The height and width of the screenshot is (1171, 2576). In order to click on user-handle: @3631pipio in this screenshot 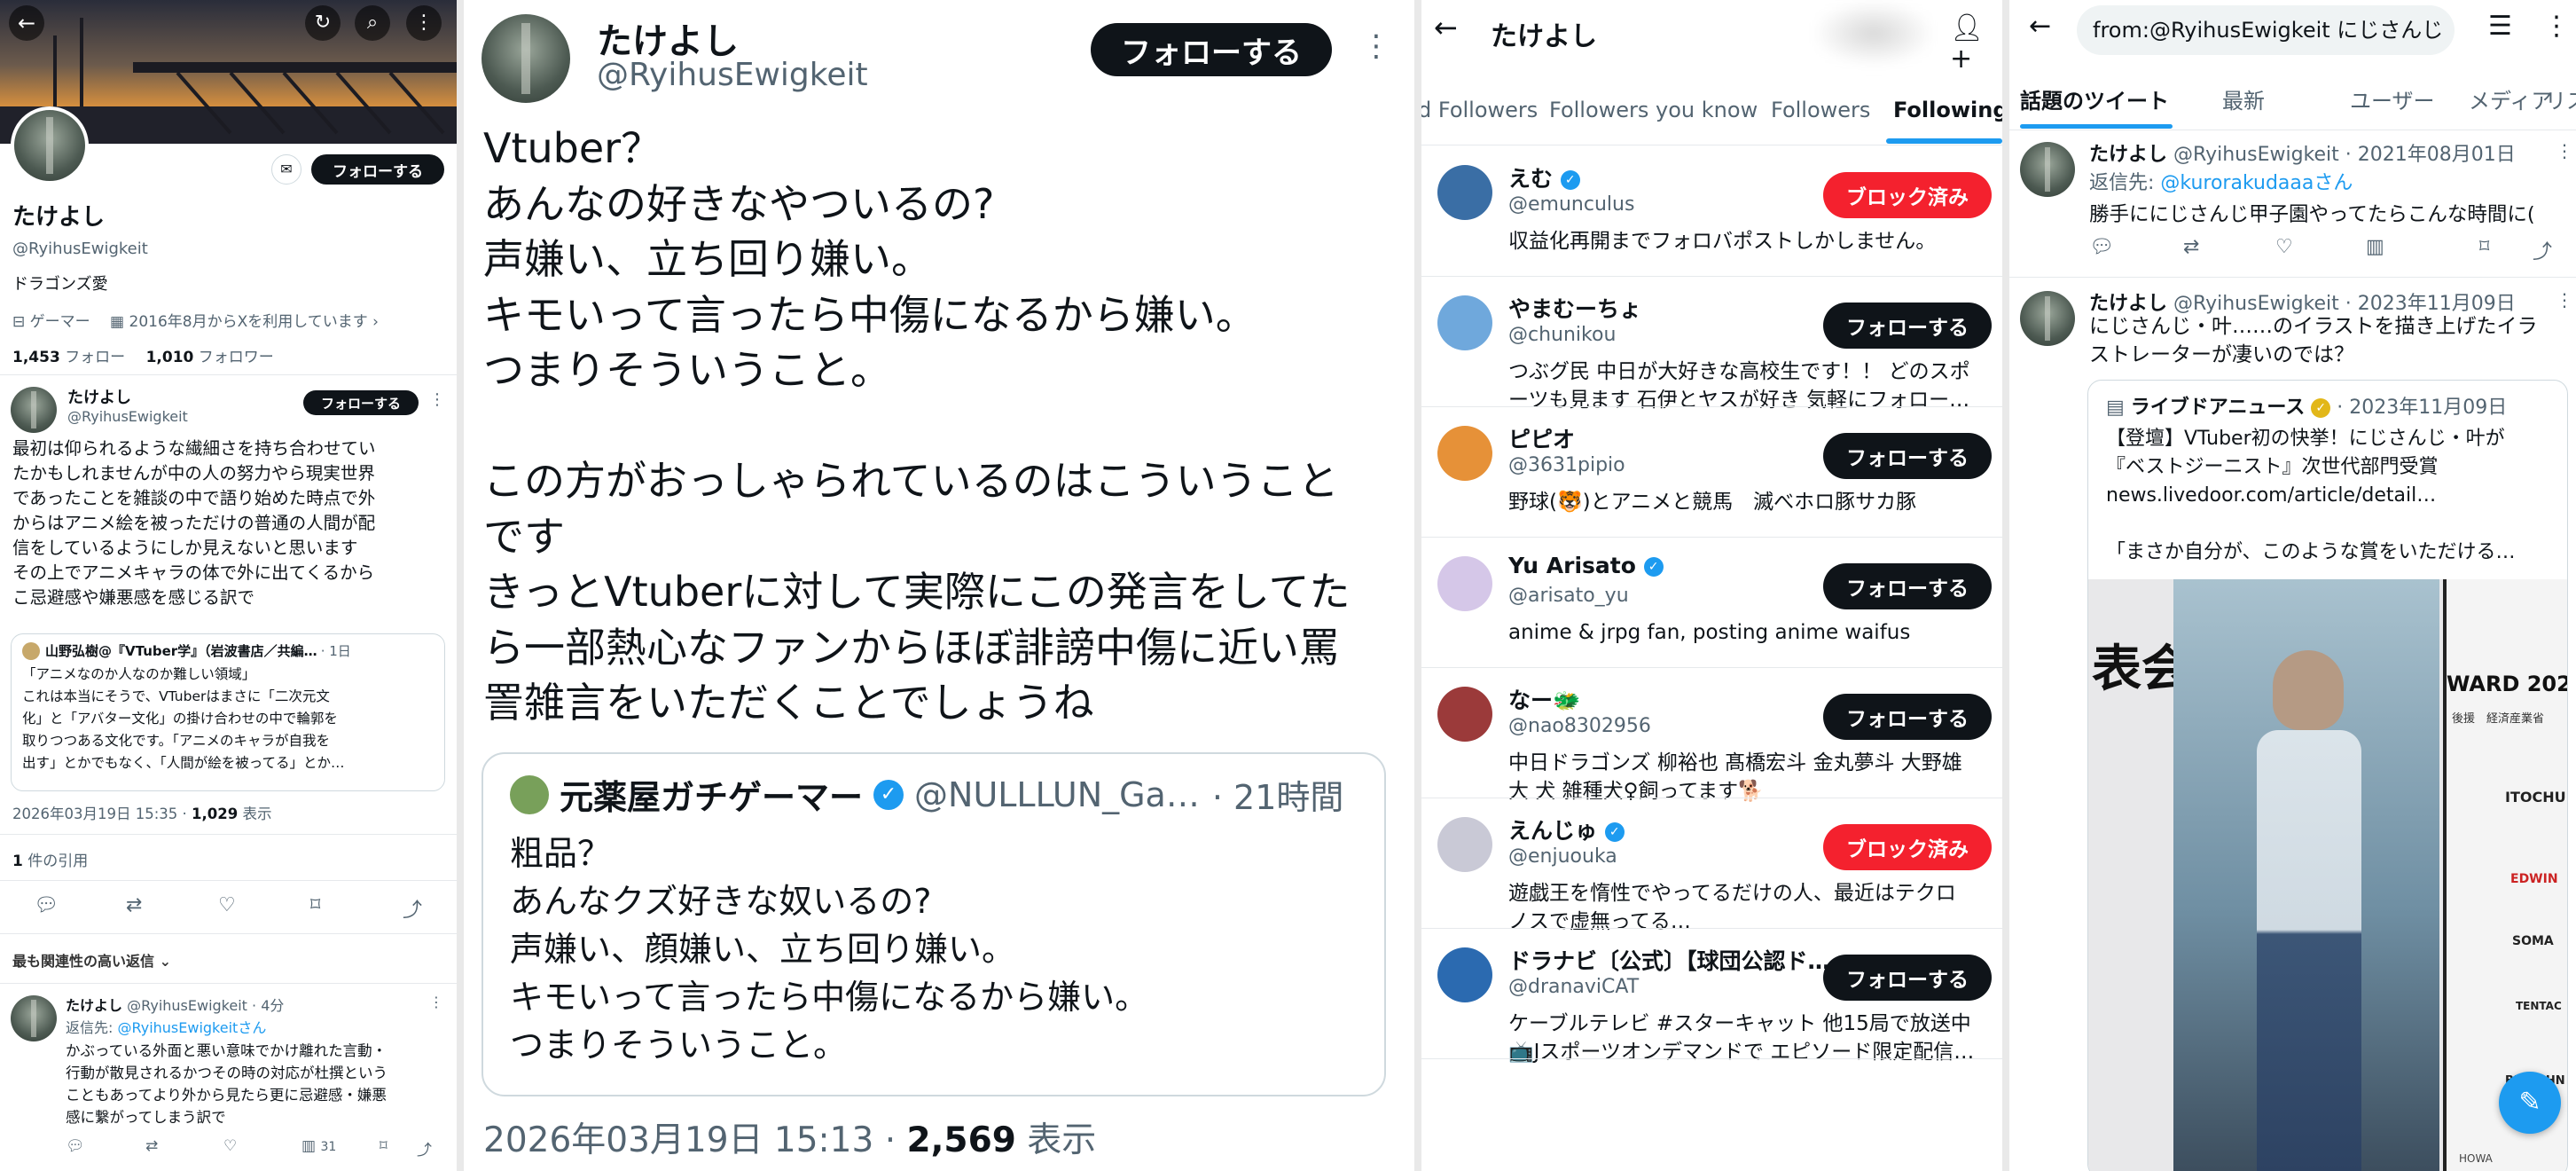, I will do `click(1566, 465)`.